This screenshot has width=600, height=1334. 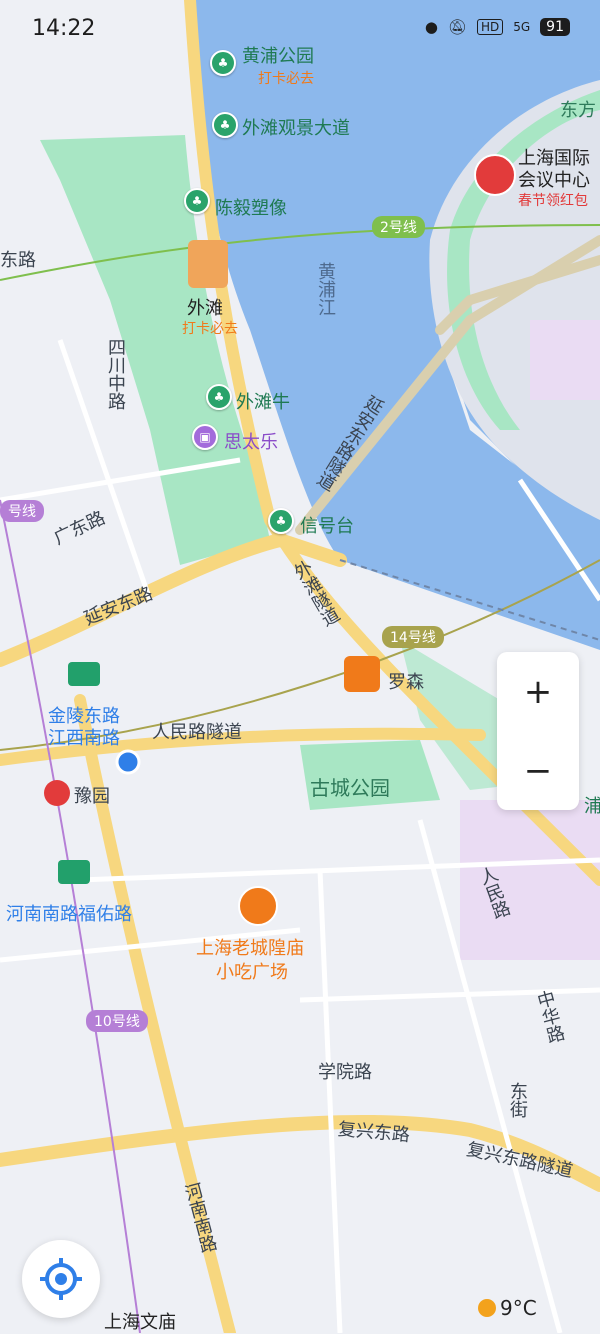 What do you see at coordinates (296, 127) in the screenshot?
I see `poi-bund-avenue: 外滩观景大道` at bounding box center [296, 127].